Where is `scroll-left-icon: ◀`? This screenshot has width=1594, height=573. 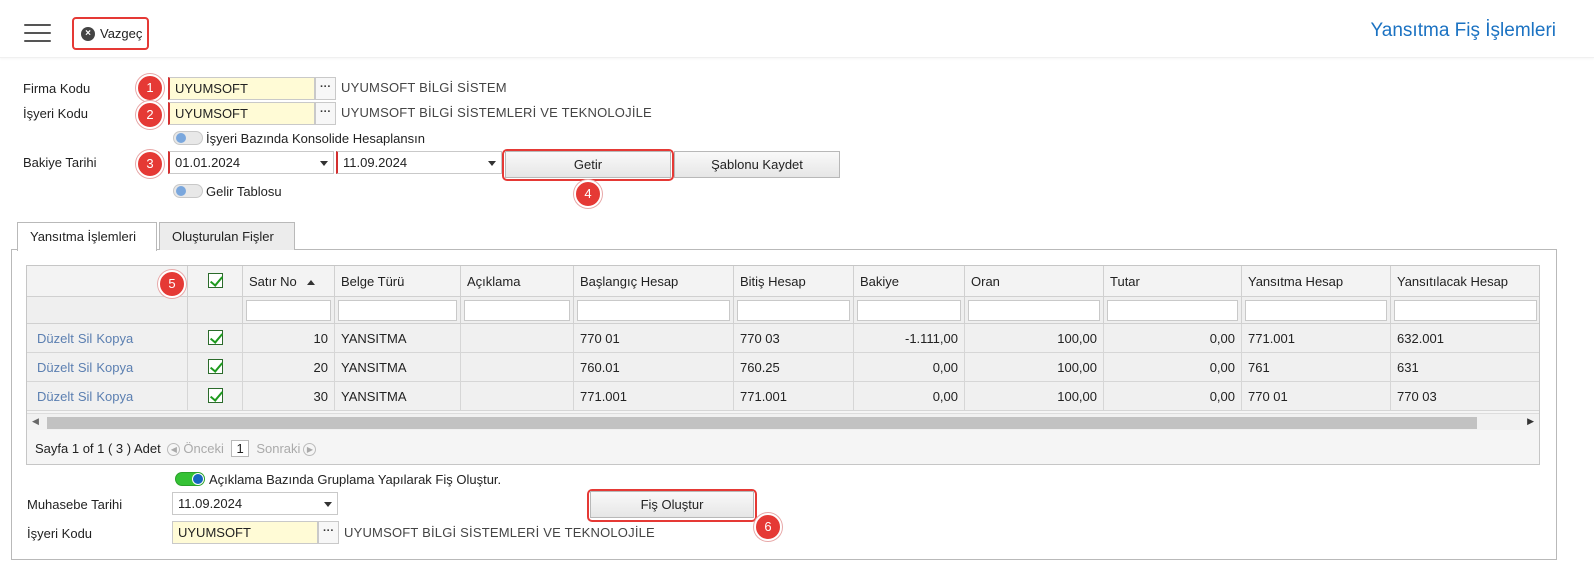 scroll-left-icon: ◀ is located at coordinates (35, 421).